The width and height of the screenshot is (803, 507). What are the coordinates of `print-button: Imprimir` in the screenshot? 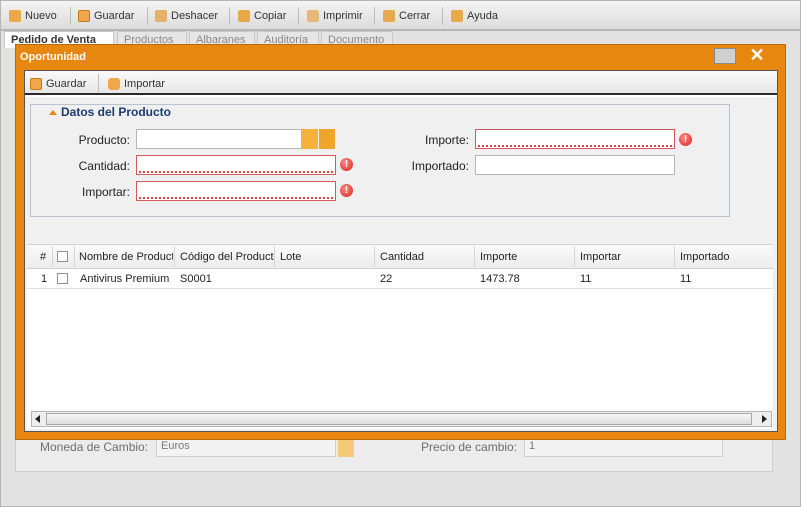 It's located at (335, 16).